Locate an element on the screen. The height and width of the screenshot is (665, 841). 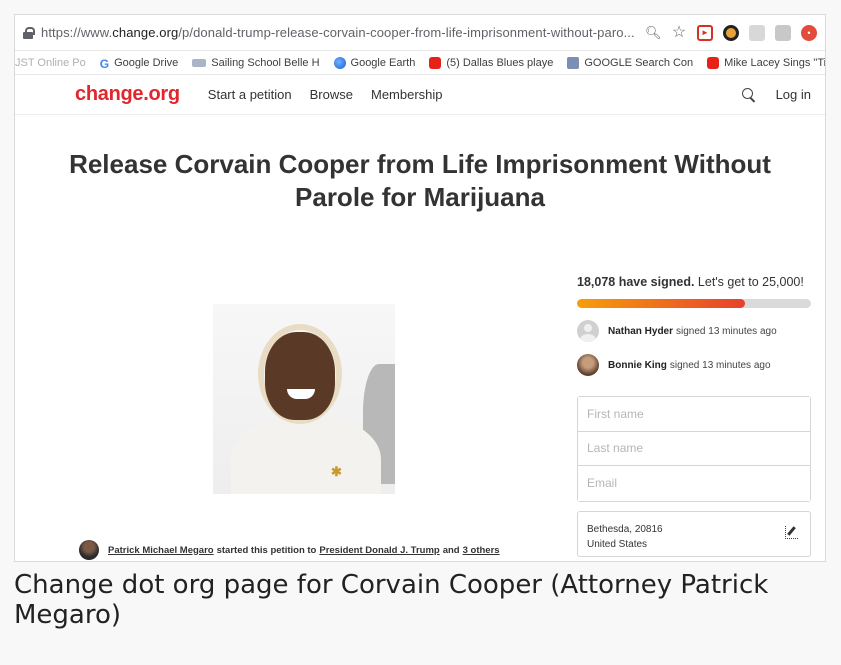
shirt-logo: ✱ is located at coordinates (336, 471).